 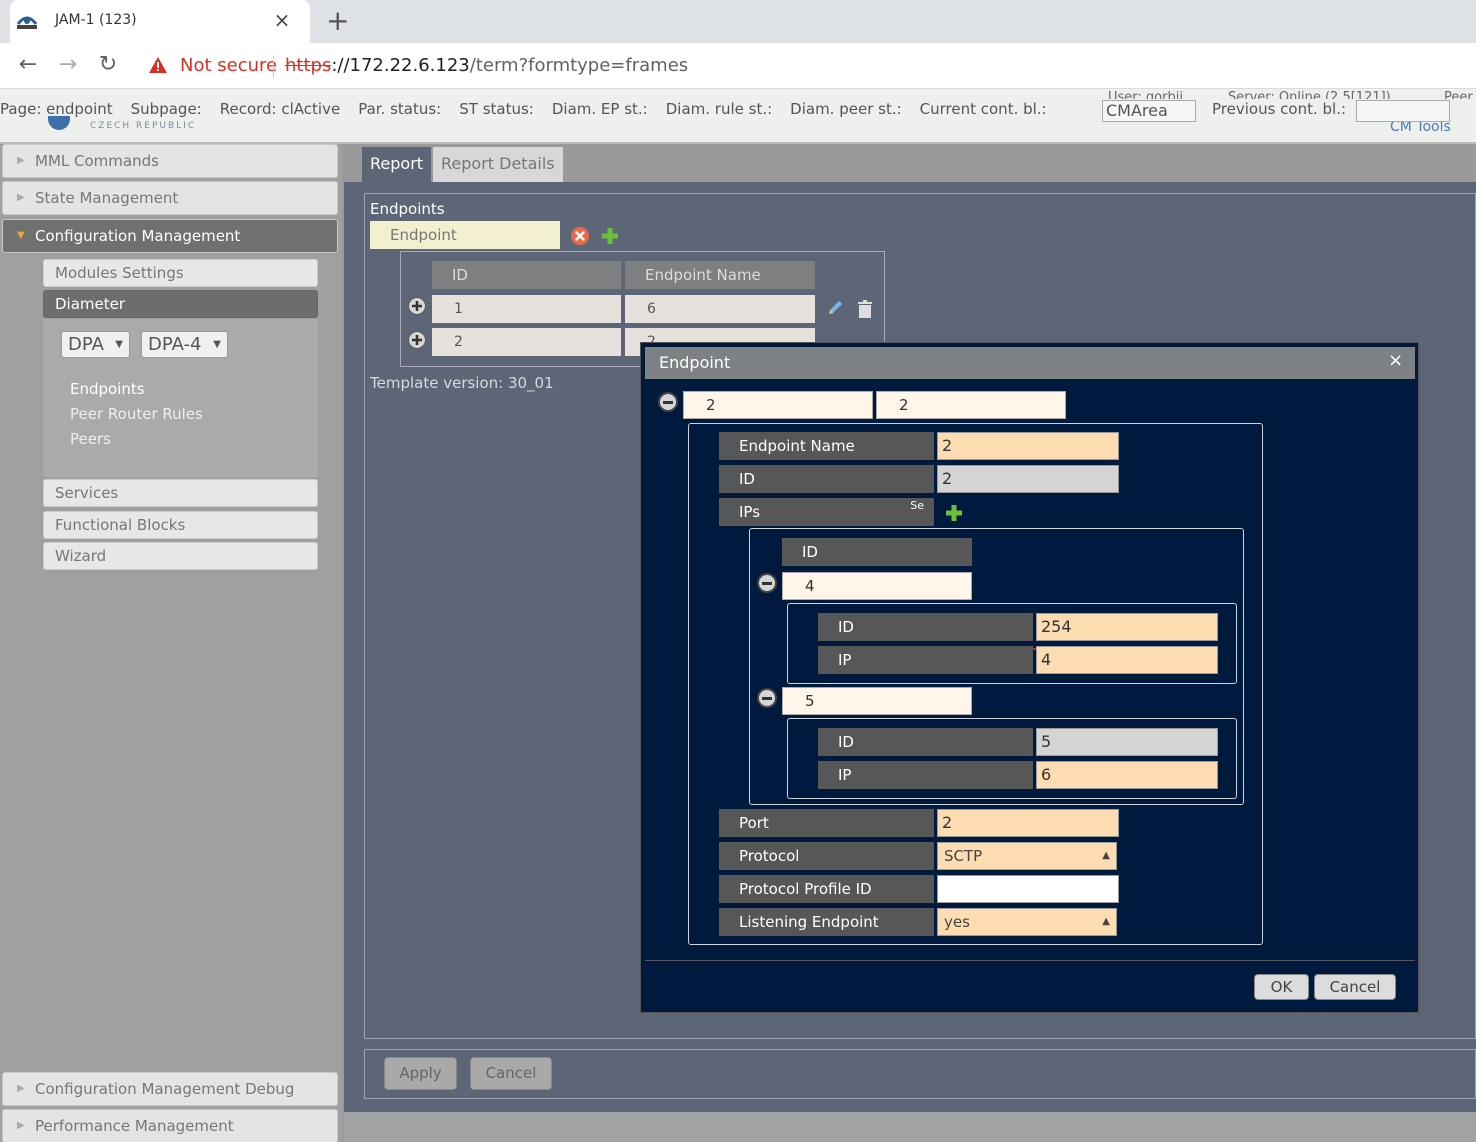 I want to click on port-label: Port, so click(x=826, y=823).